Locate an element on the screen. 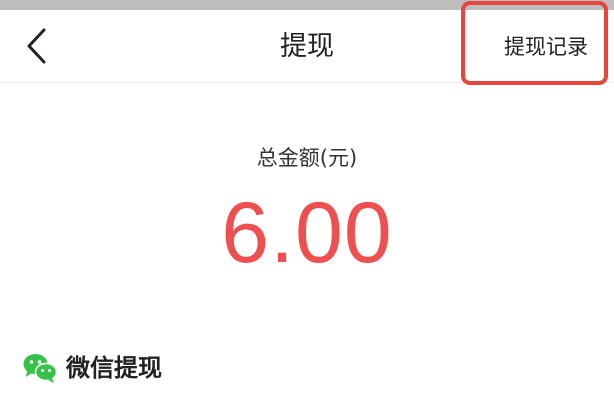 This screenshot has width=614, height=394. withdrawal-history-link: 提现记录 is located at coordinates (546, 47).